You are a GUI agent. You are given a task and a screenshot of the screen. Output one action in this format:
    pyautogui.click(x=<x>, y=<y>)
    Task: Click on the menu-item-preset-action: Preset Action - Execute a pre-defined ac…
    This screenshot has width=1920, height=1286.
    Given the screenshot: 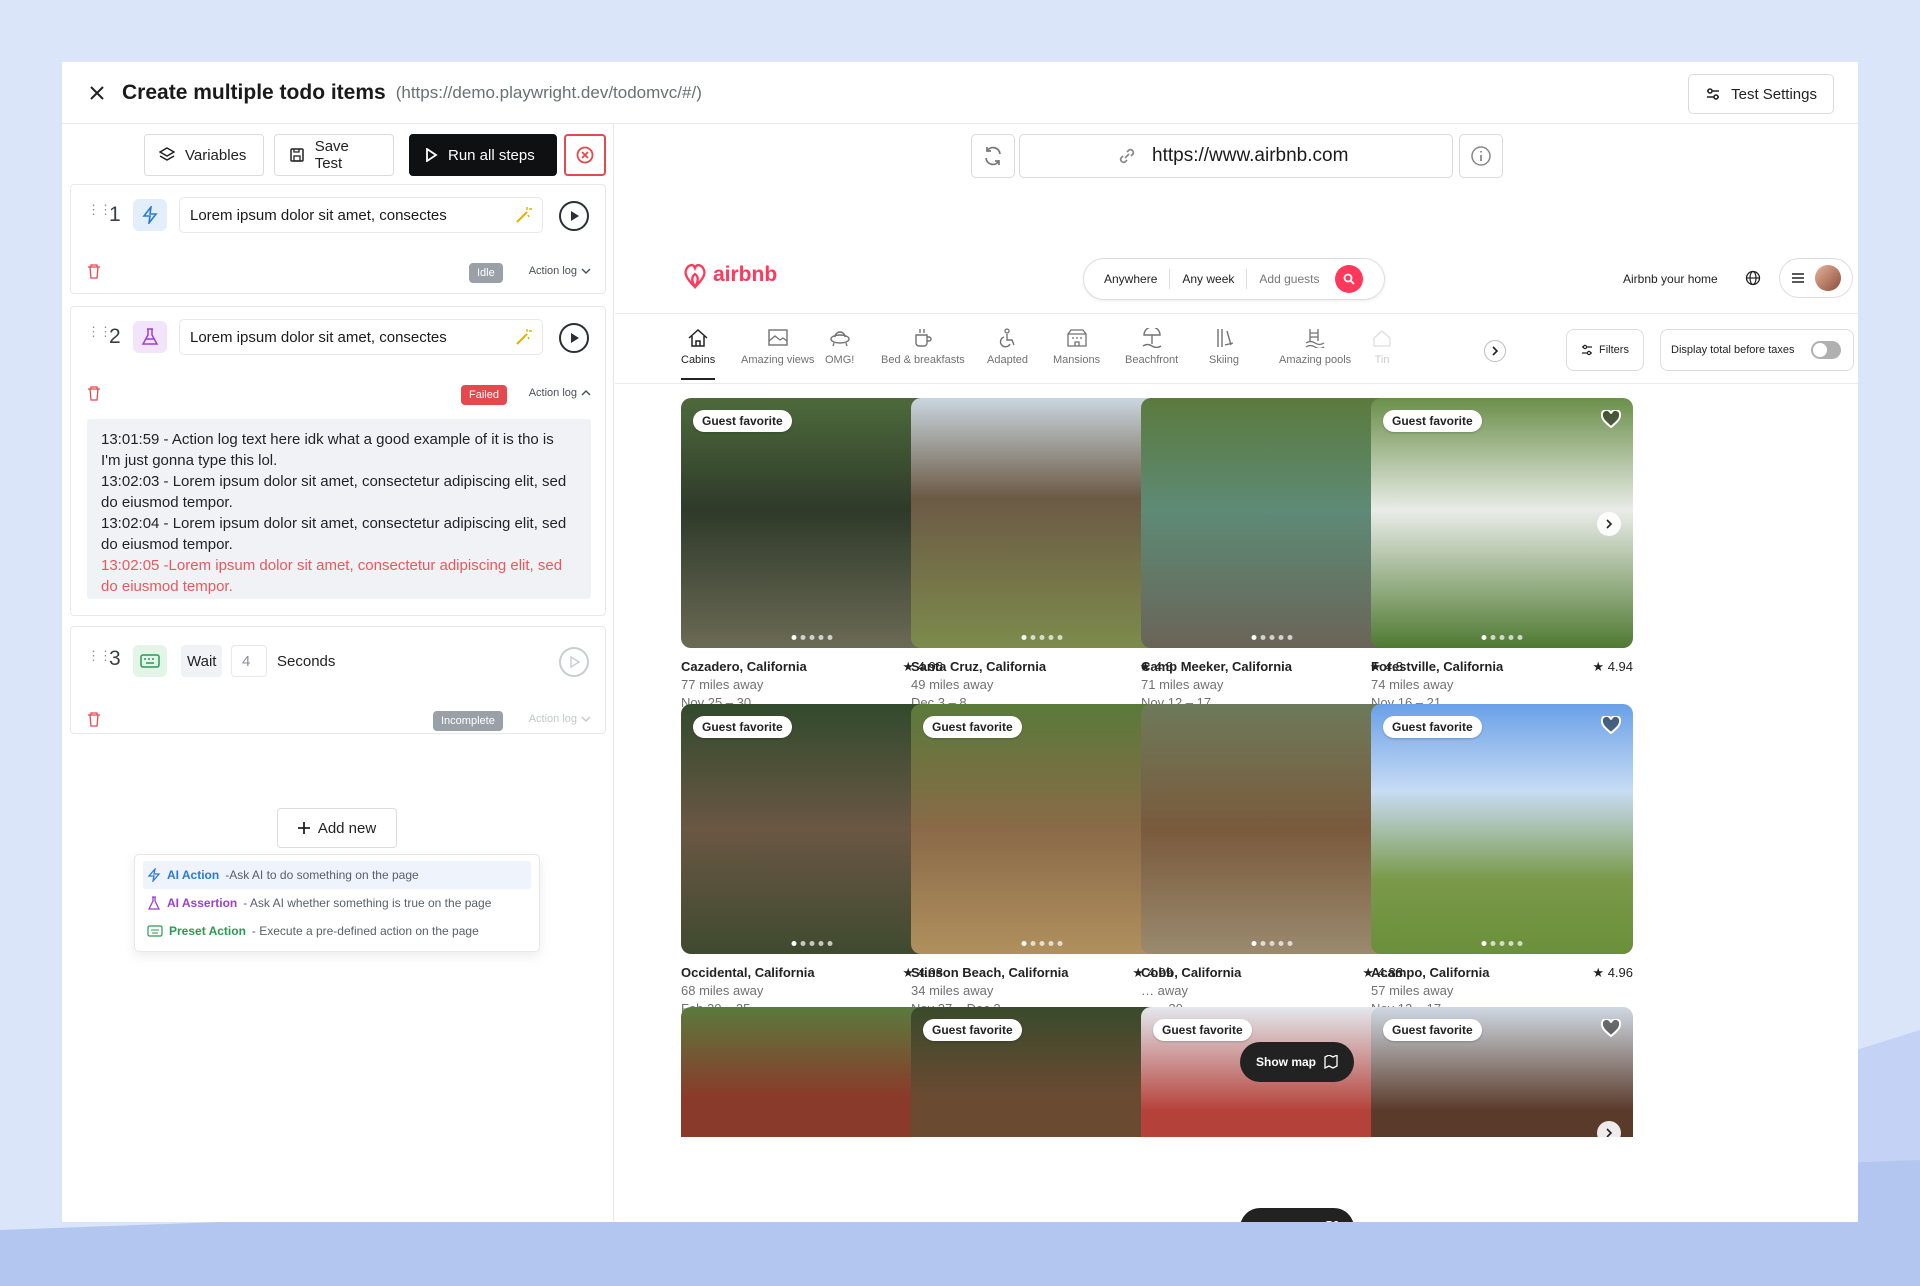 What is the action you would take?
    pyautogui.click(x=337, y=931)
    